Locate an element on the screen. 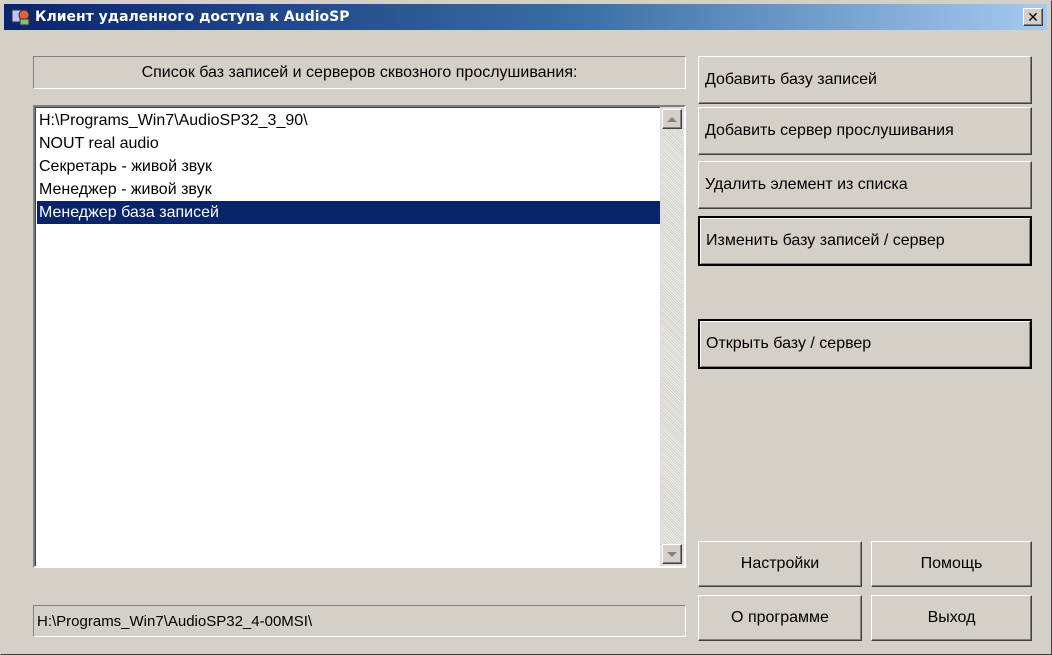 Image resolution: width=1052 pixels, height=655 pixels. app-icon is located at coordinates (21, 17).